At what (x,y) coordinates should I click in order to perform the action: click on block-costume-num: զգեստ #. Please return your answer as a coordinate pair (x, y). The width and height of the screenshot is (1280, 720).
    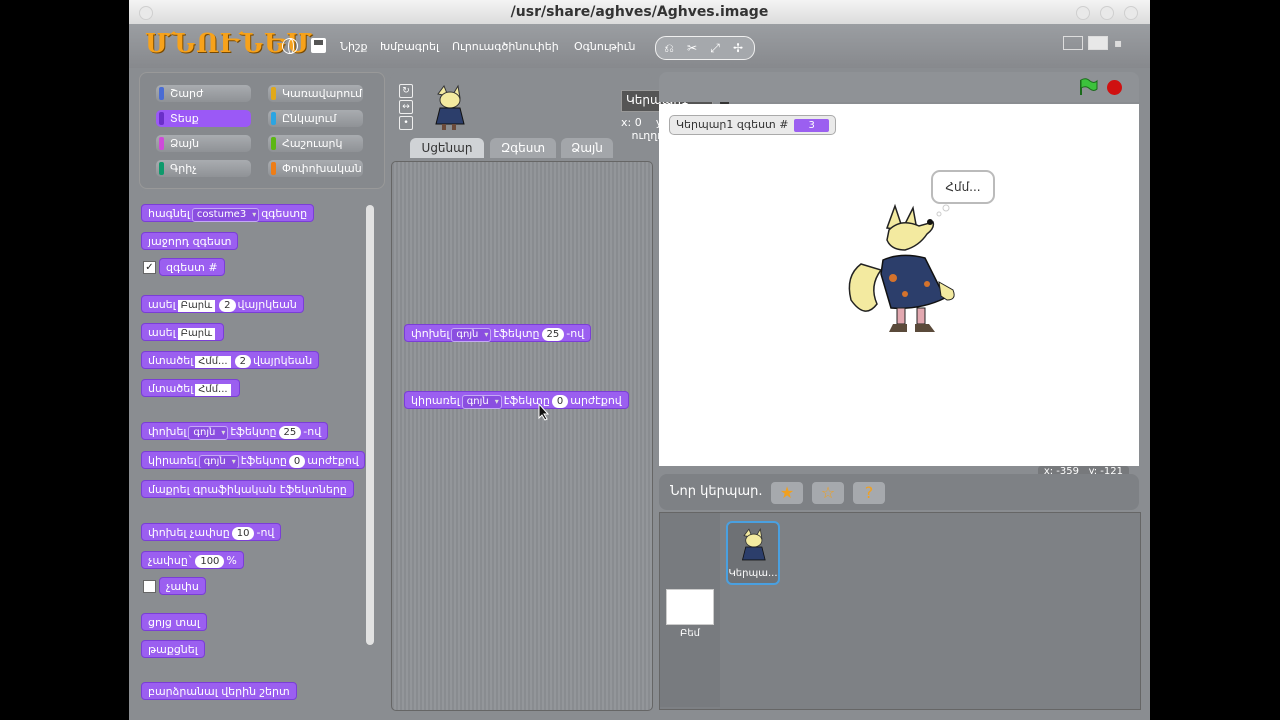
    Looking at the image, I should click on (192, 267).